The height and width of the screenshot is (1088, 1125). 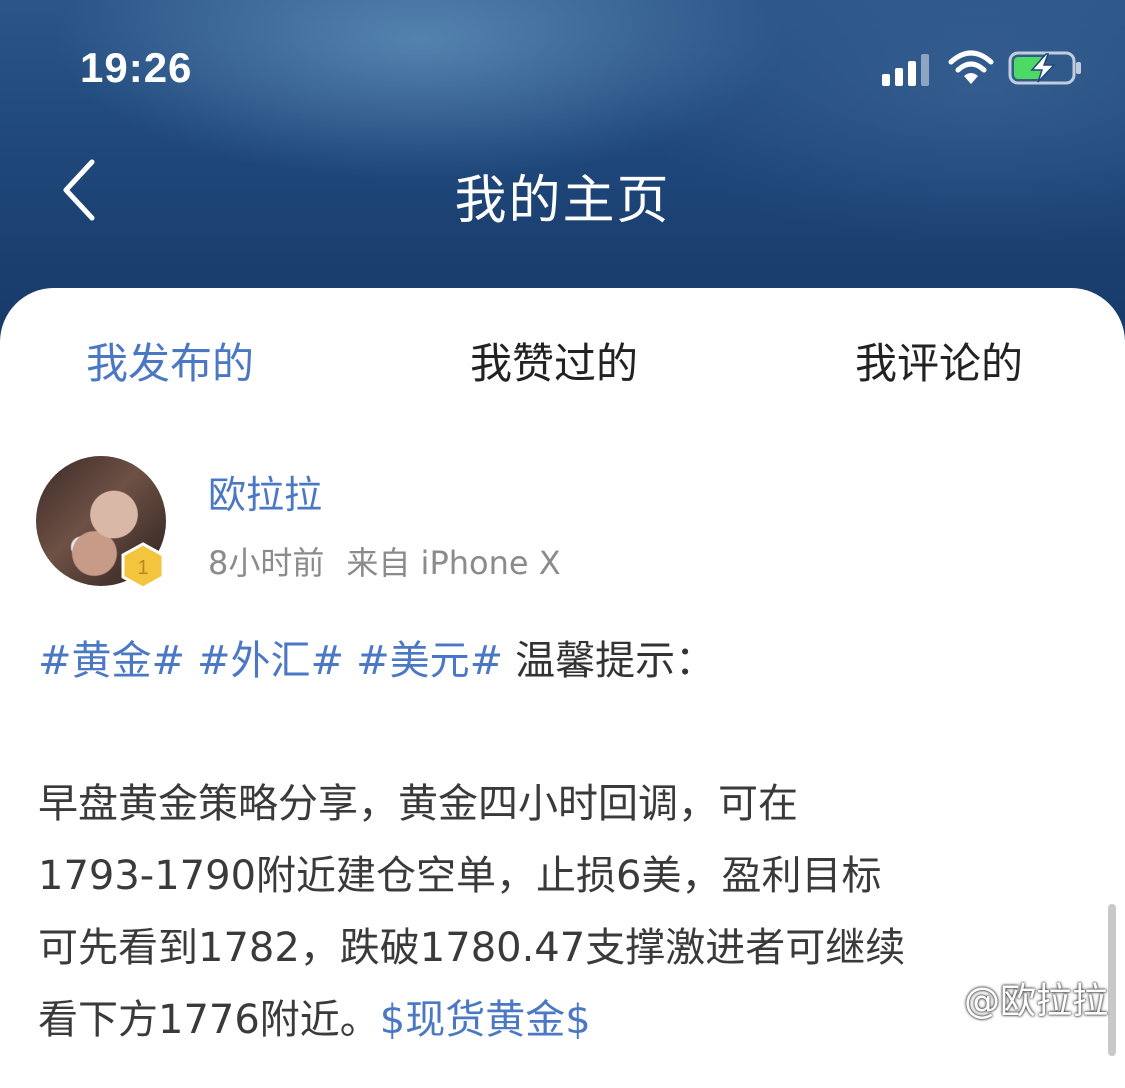 What do you see at coordinates (170, 360) in the screenshot?
I see `tab-my-posts: 我发布的` at bounding box center [170, 360].